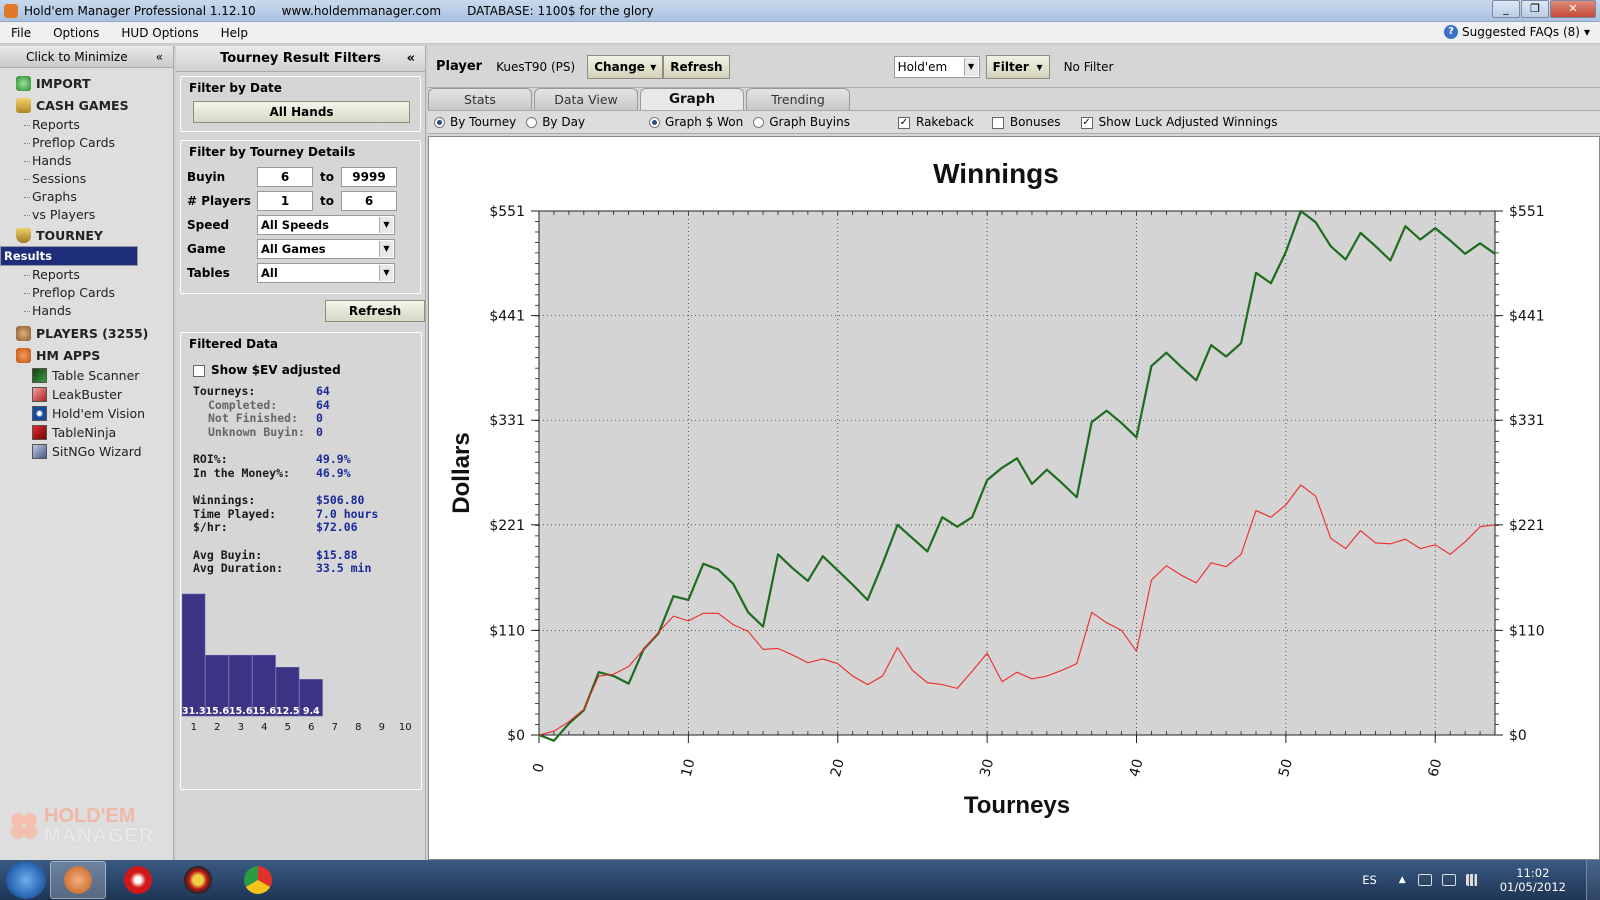 This screenshot has height=900, width=1600. What do you see at coordinates (76, 33) in the screenshot?
I see `menu-options: Options` at bounding box center [76, 33].